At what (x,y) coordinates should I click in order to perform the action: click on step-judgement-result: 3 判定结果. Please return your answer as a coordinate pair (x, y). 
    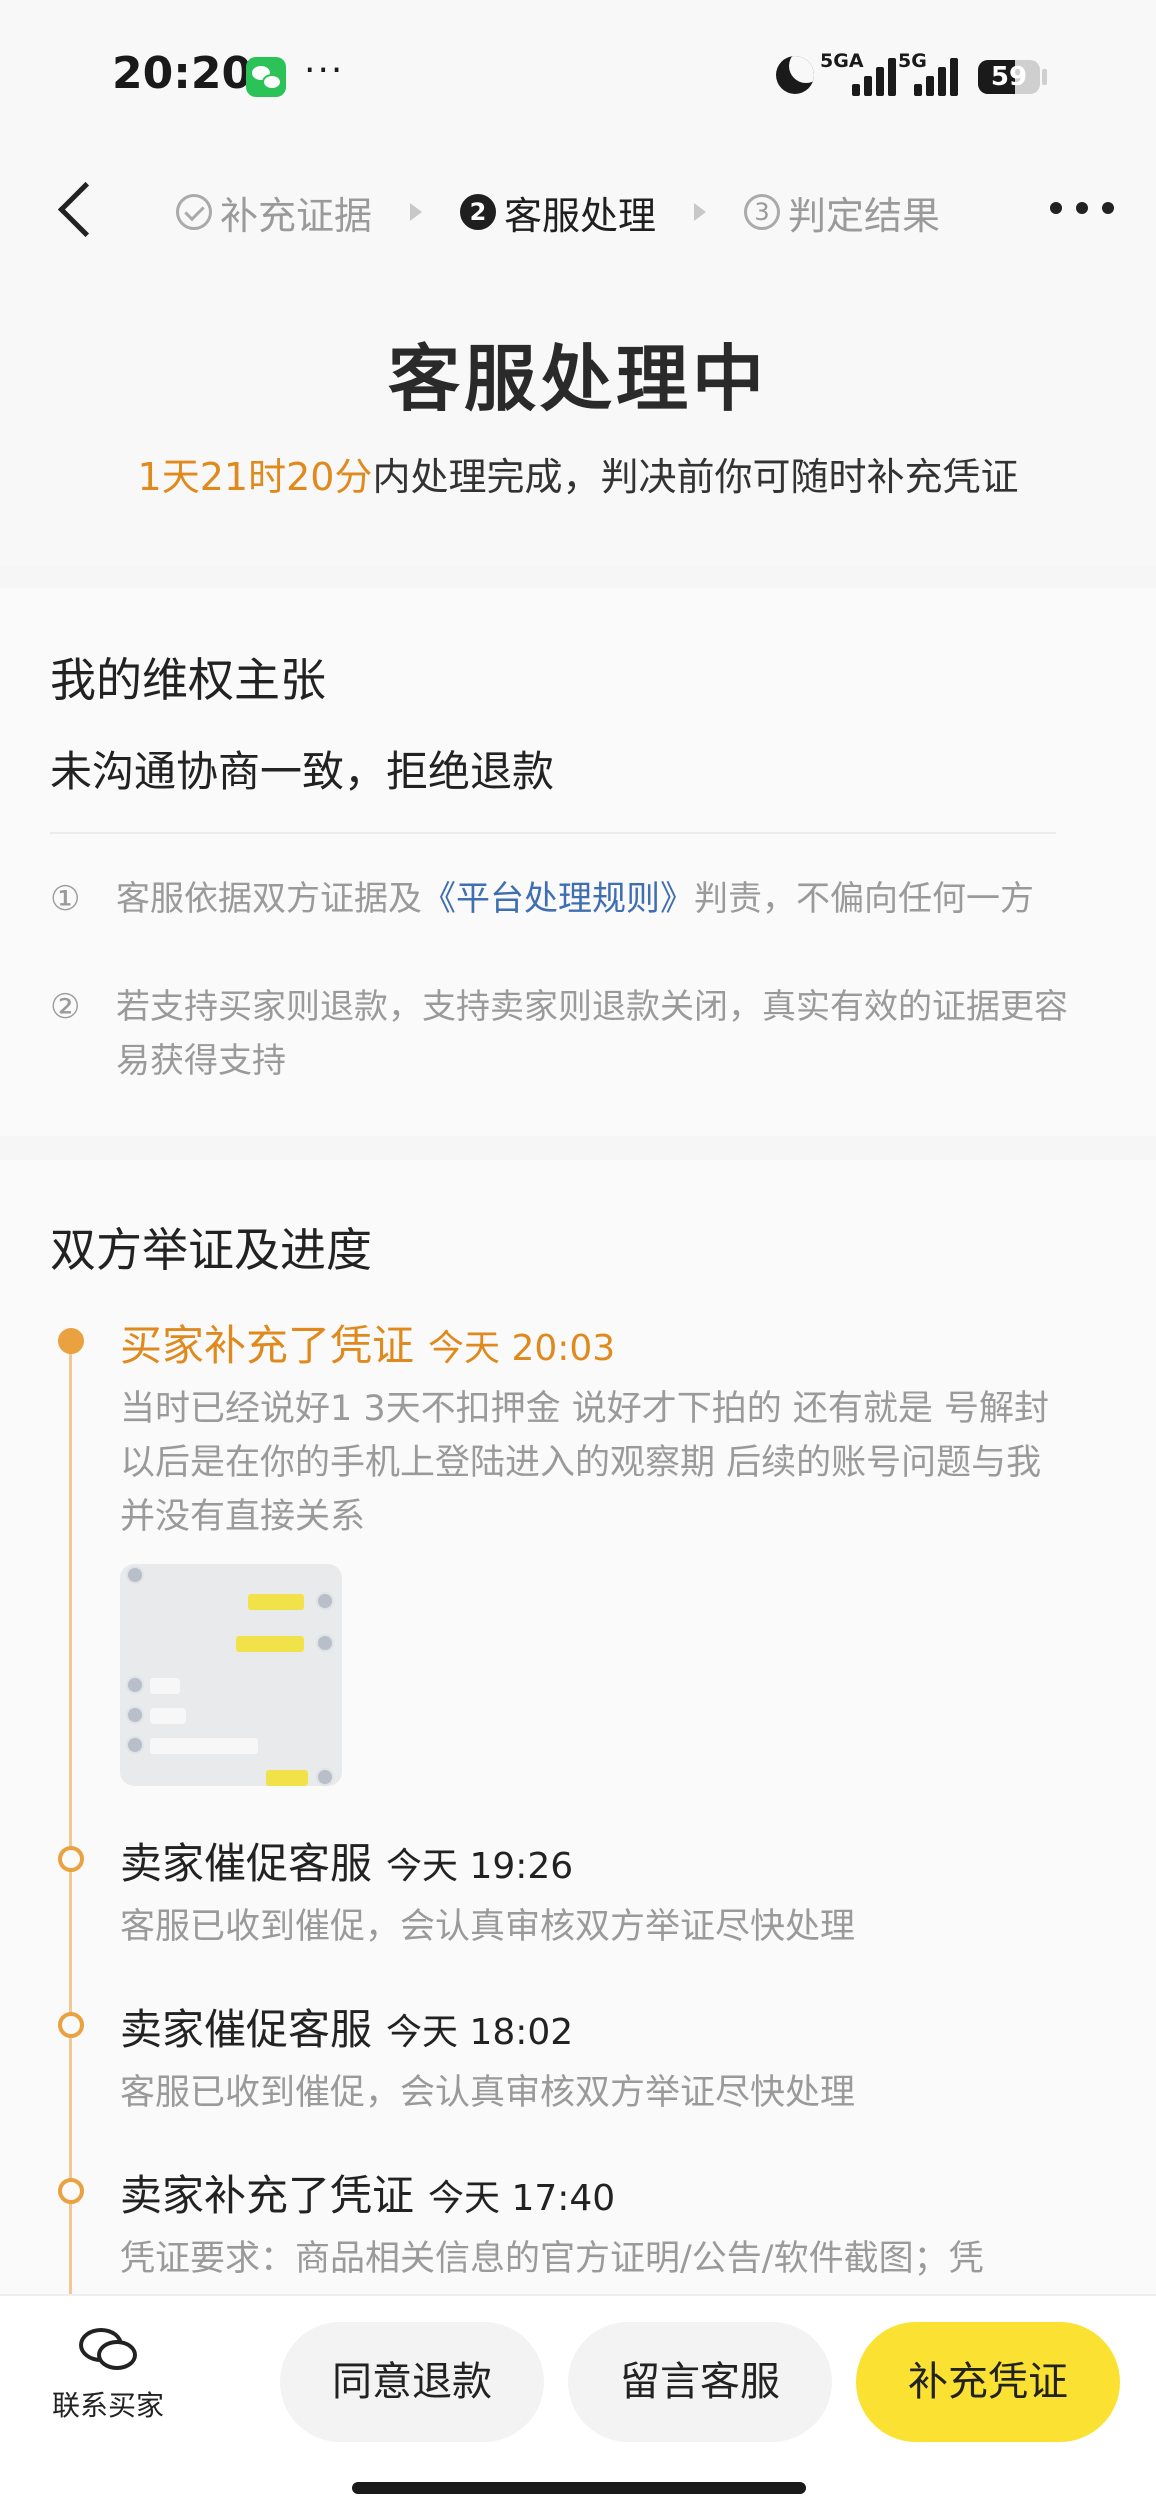
    Looking at the image, I should click on (842, 212).